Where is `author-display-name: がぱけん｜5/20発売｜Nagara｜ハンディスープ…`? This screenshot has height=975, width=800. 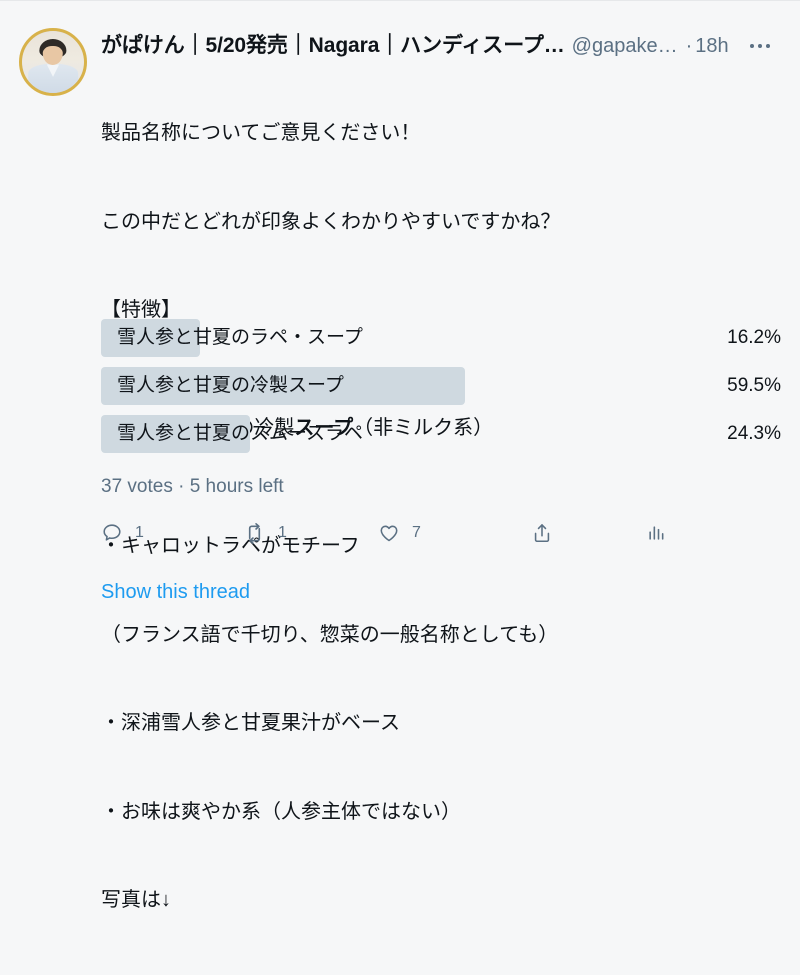 author-display-name: がぱけん｜5/20発売｜Nagara｜ハンディスープ… is located at coordinates (333, 46).